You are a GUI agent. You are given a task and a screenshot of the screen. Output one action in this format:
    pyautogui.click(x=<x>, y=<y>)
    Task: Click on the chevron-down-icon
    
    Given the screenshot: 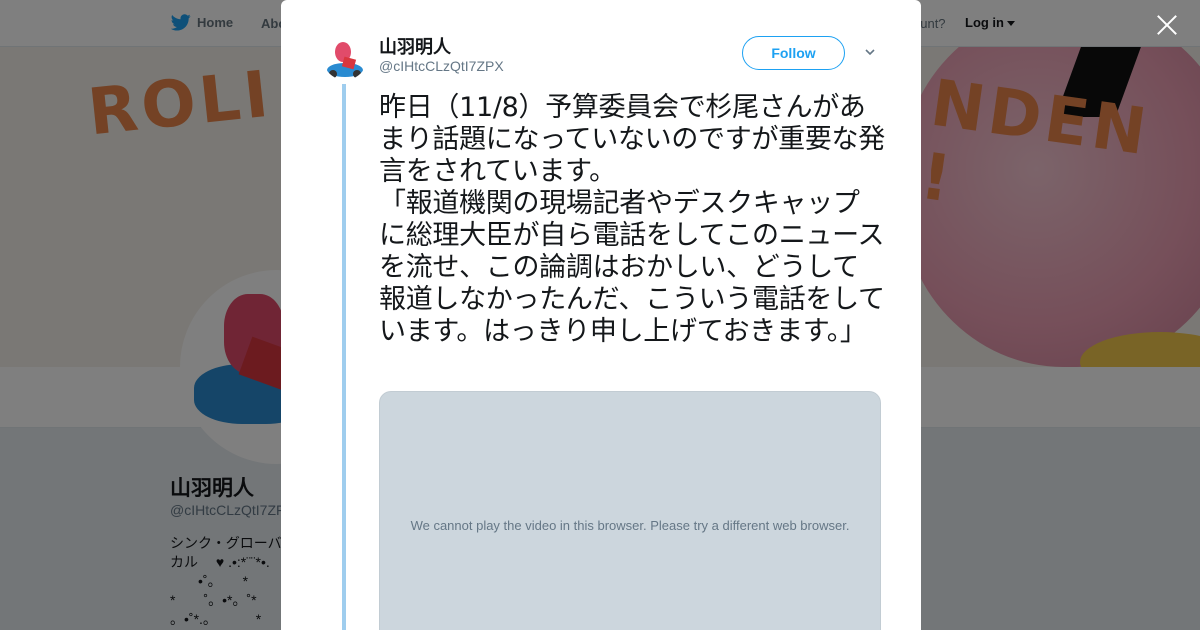 What is the action you would take?
    pyautogui.click(x=870, y=52)
    